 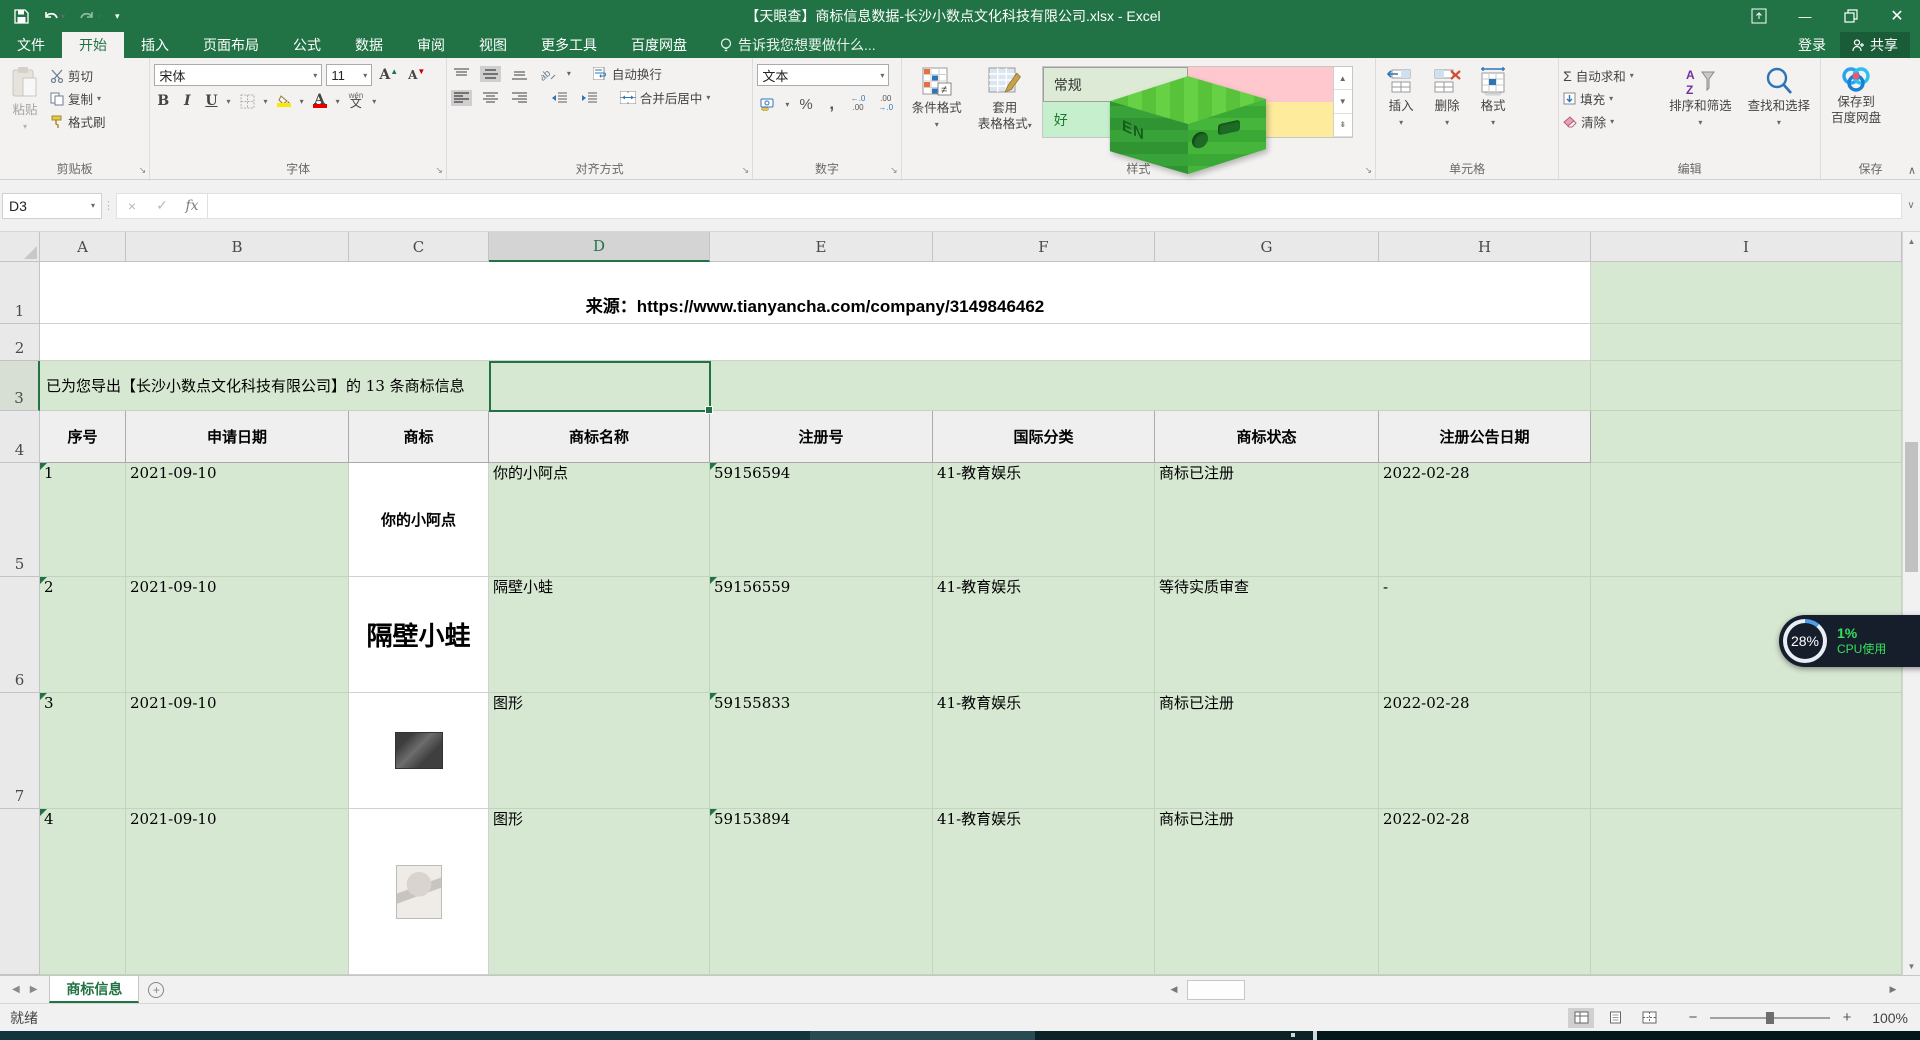 What do you see at coordinates (569, 73) in the screenshot?
I see `orientation-dropdown-icon: ▾` at bounding box center [569, 73].